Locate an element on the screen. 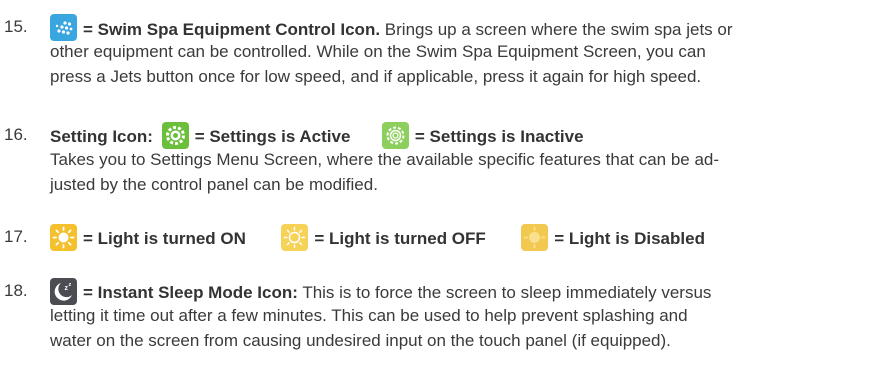 Image resolution: width=888 pixels, height=369 pixels. setting-icon-label: Setting Icon: is located at coordinates (101, 136).